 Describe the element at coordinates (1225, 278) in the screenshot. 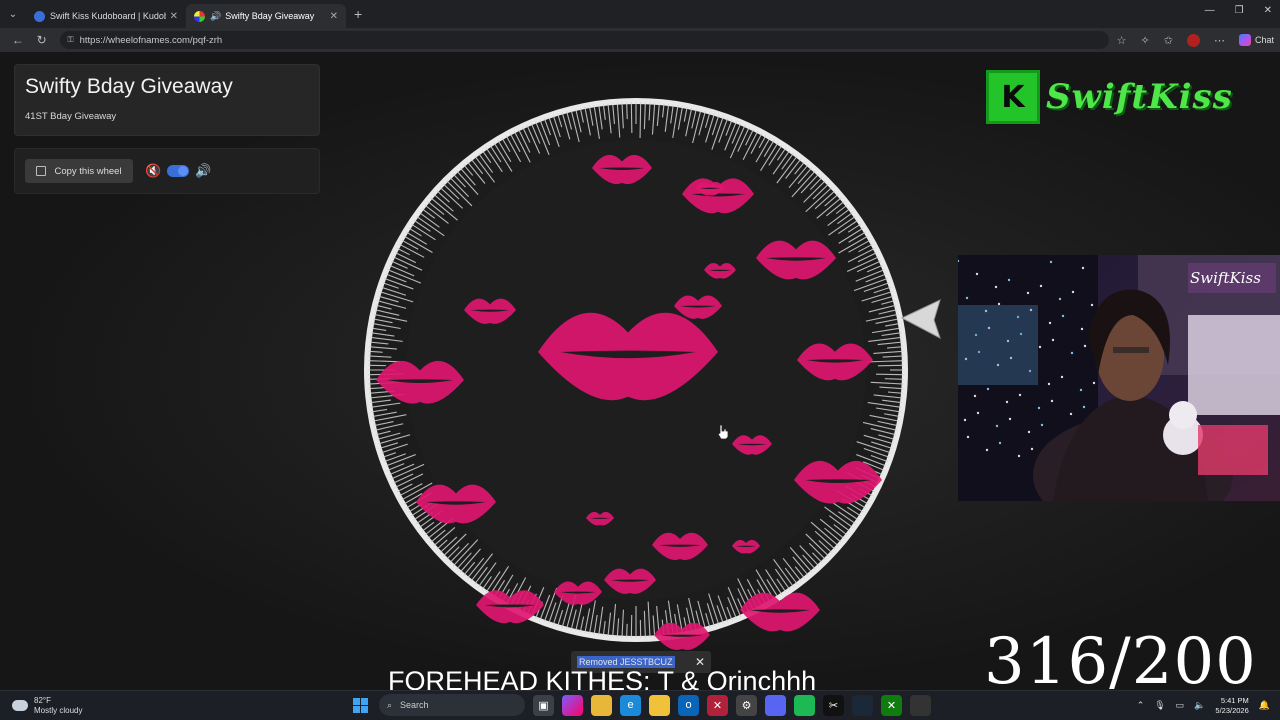

I see `webcam-sign-text: SwiftKiss` at that location.